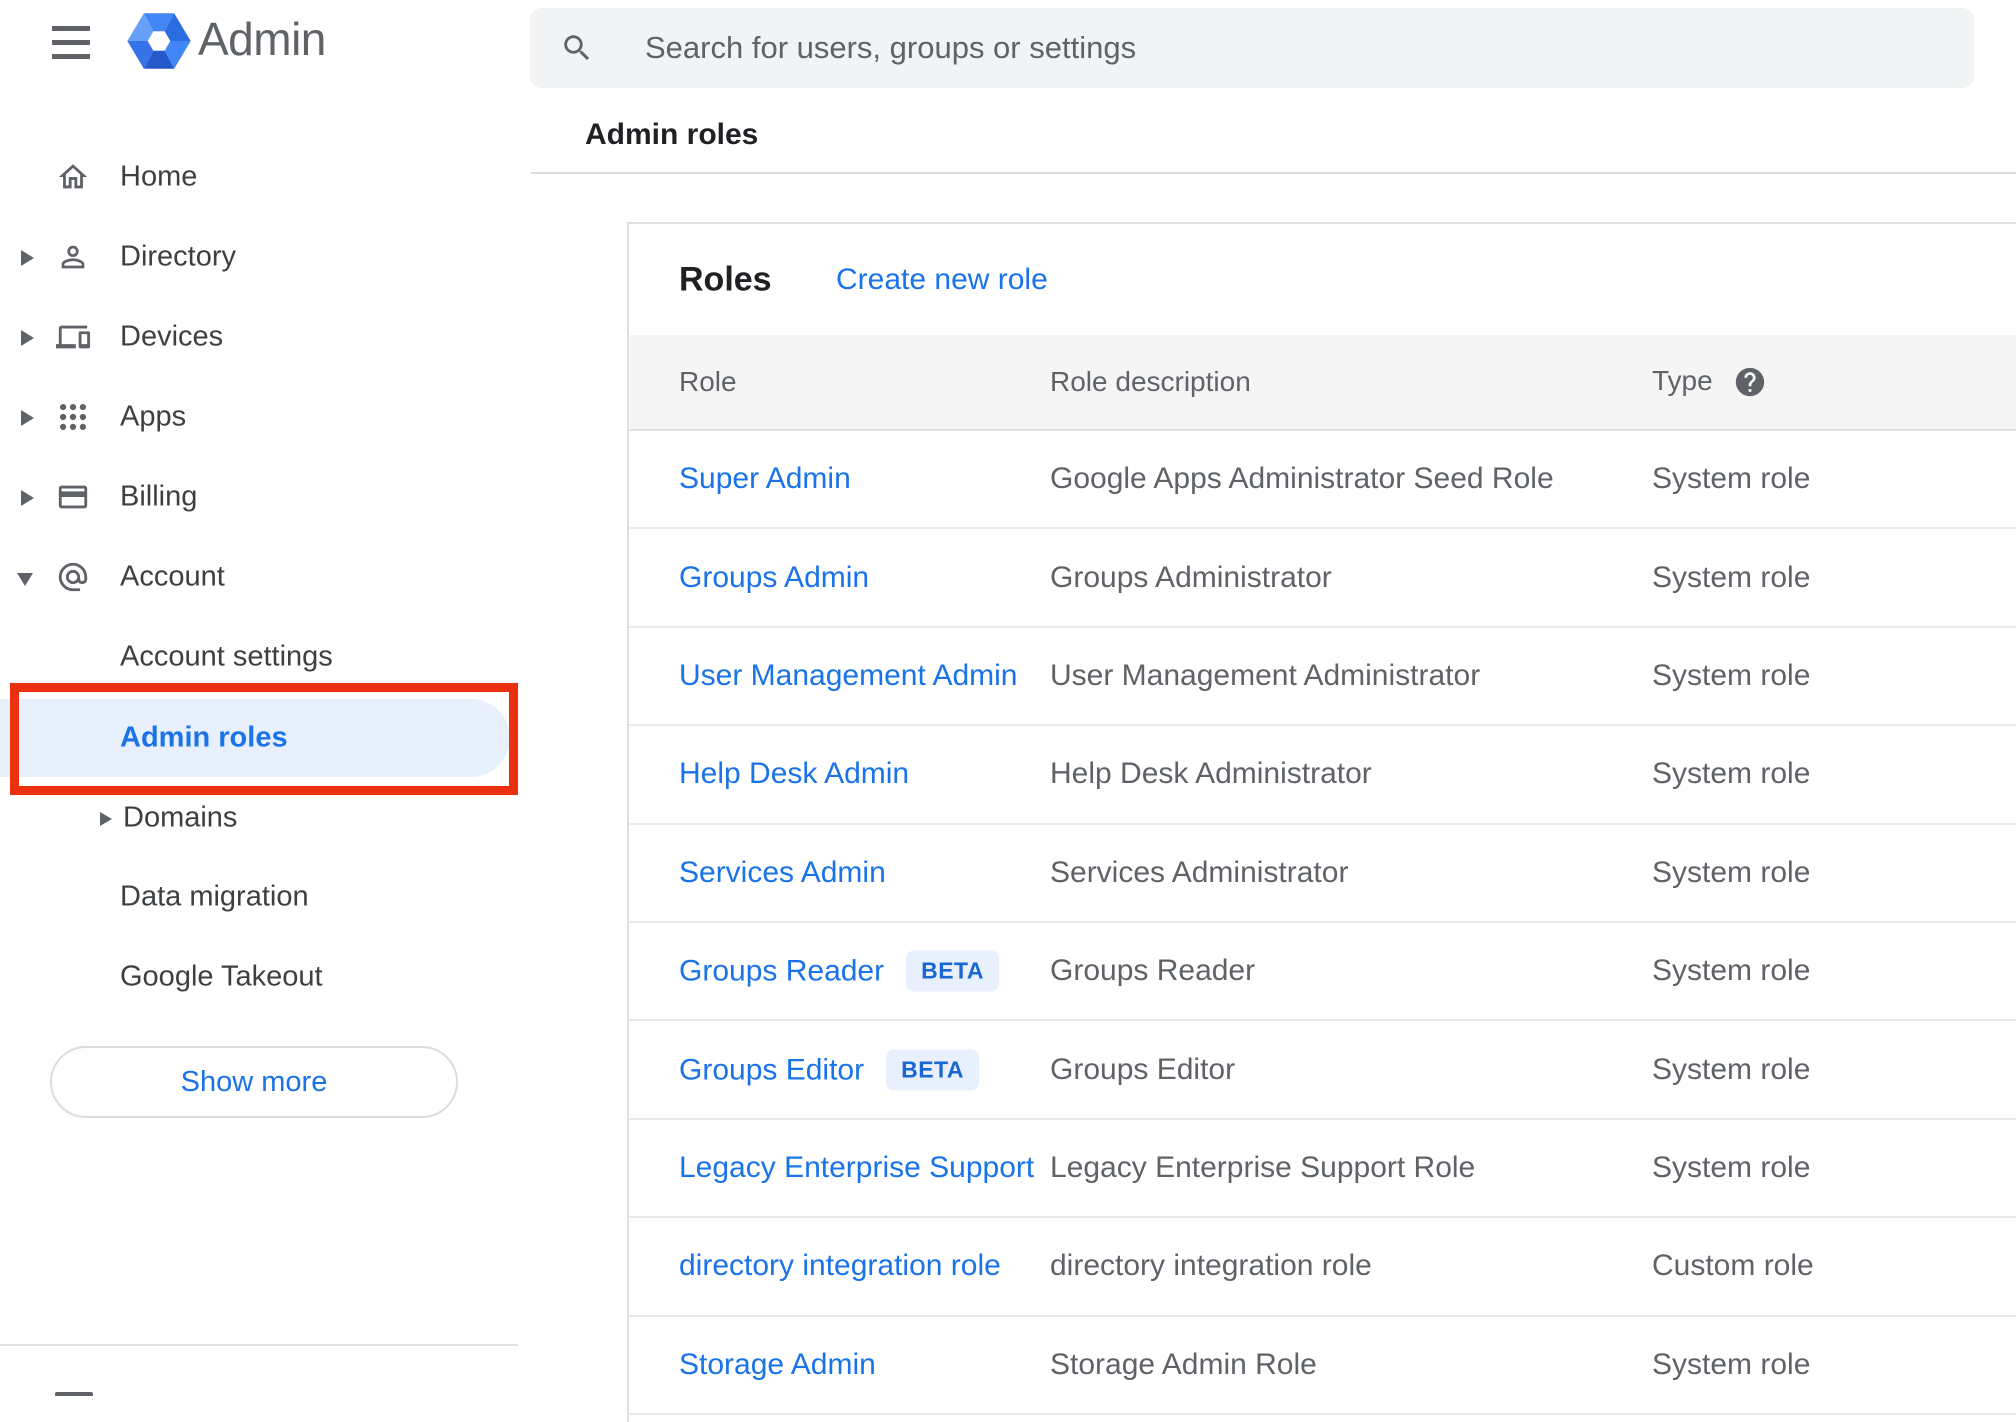  Describe the element at coordinates (73, 497) in the screenshot. I see `credit-card-icon` at that location.